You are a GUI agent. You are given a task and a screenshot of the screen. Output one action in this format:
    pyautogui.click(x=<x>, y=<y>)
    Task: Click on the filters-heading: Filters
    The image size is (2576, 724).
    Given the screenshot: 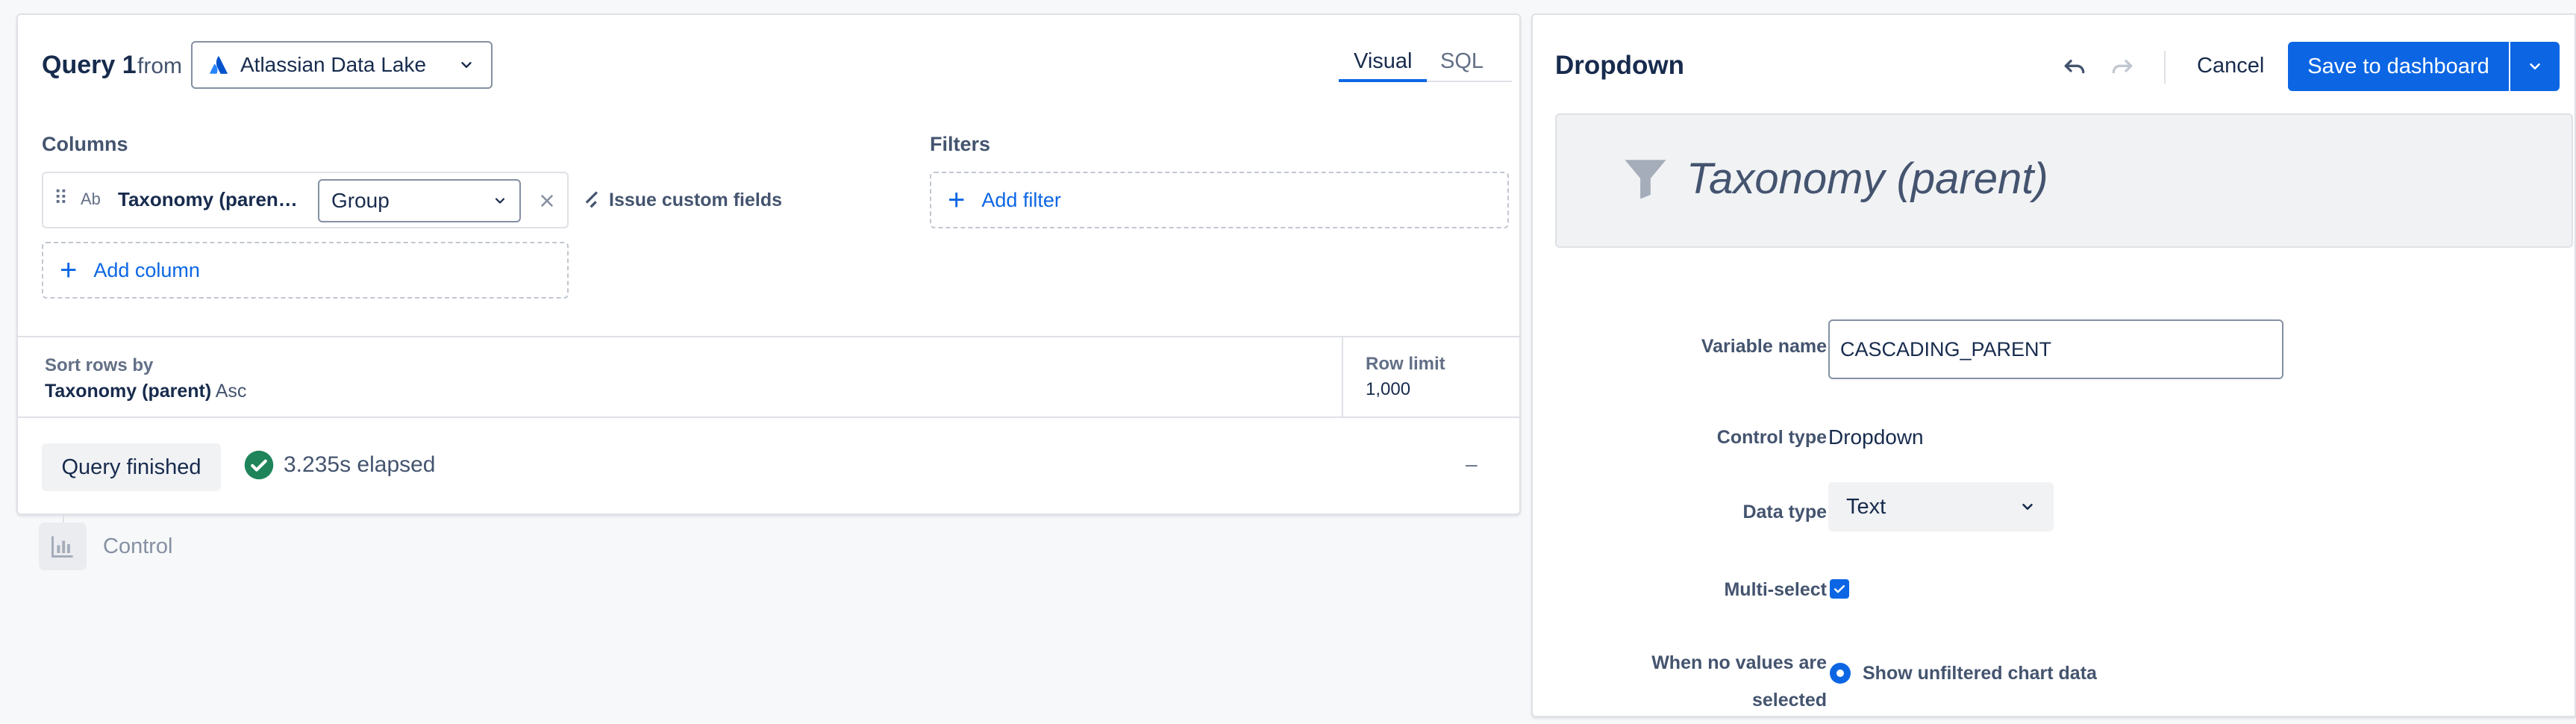 What is the action you would take?
    pyautogui.click(x=960, y=144)
    